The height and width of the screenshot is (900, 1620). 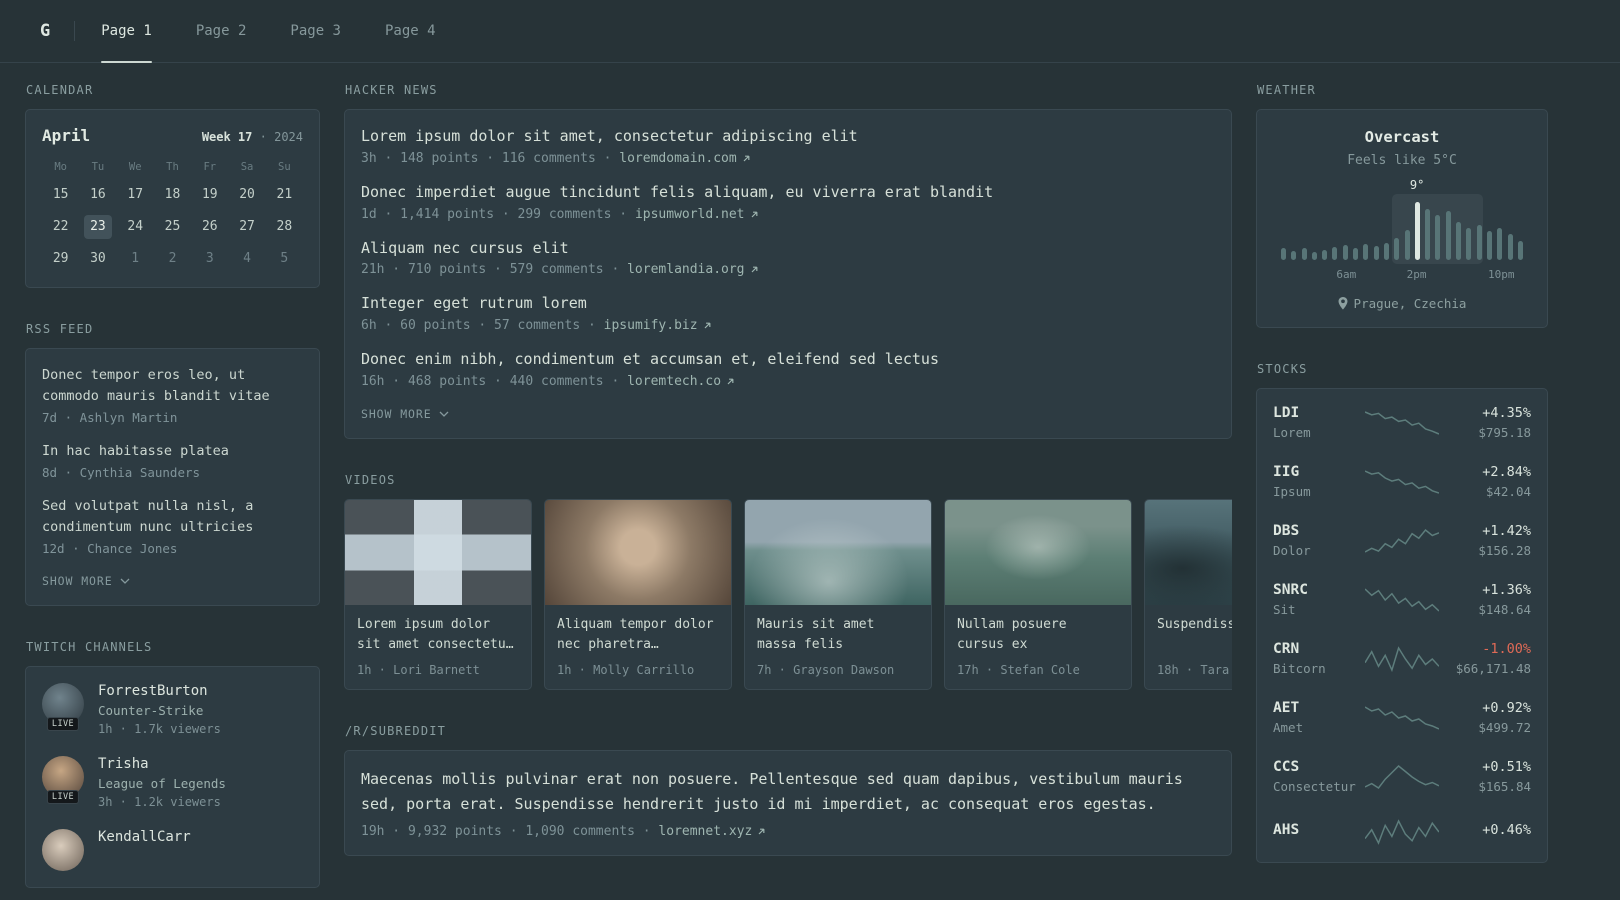 What do you see at coordinates (63, 849) in the screenshot?
I see `avatar` at bounding box center [63, 849].